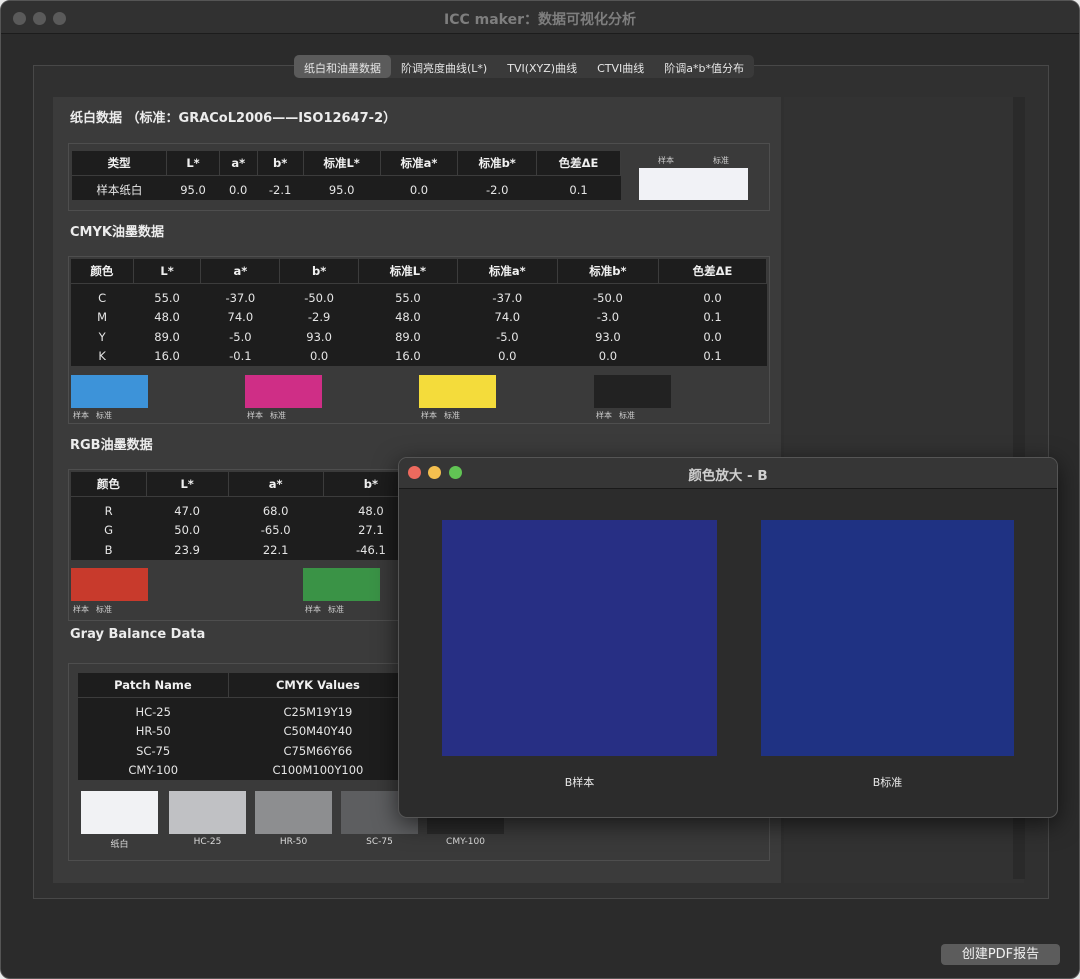 This screenshot has height=979, width=1080. Describe the element at coordinates (608, 317) in the screenshot. I see `table-cell: -3.0` at that location.